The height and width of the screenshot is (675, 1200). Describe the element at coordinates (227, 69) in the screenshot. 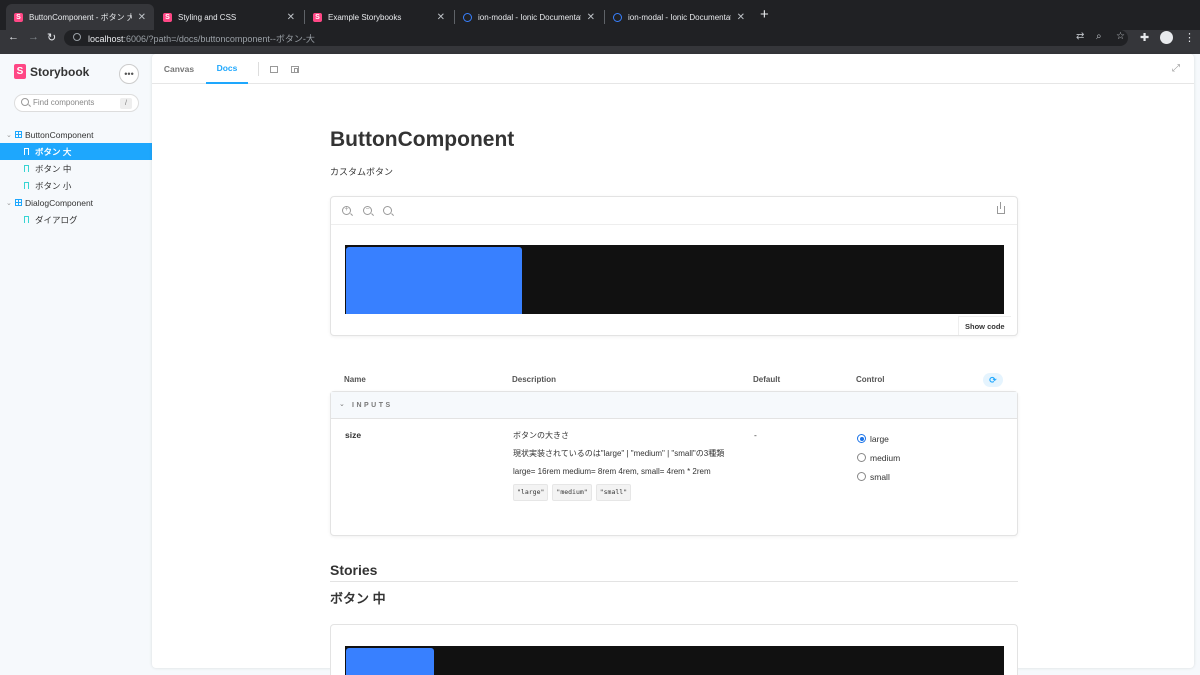

I see `tab-docs: Docs` at that location.